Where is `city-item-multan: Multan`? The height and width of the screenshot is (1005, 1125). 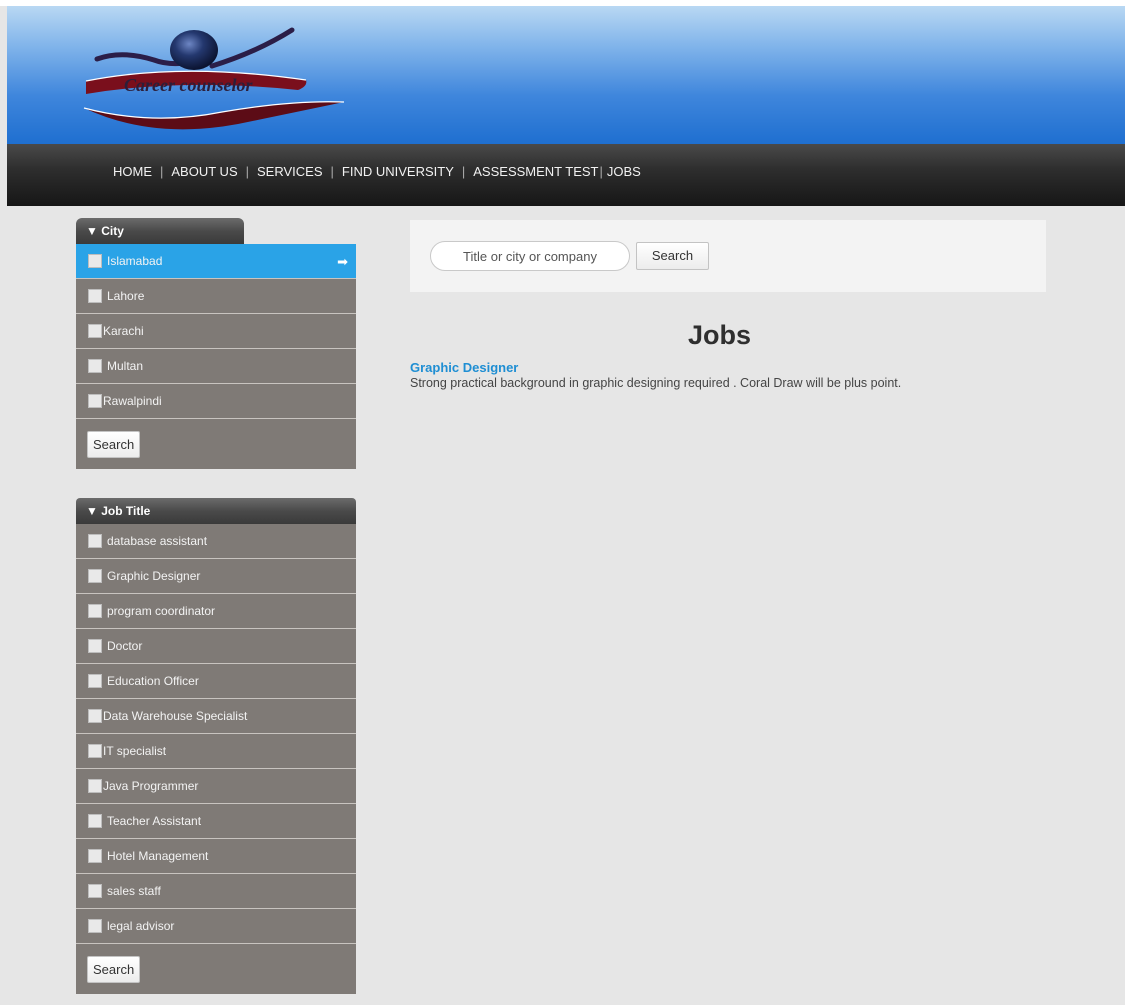 city-item-multan: Multan is located at coordinates (216, 366).